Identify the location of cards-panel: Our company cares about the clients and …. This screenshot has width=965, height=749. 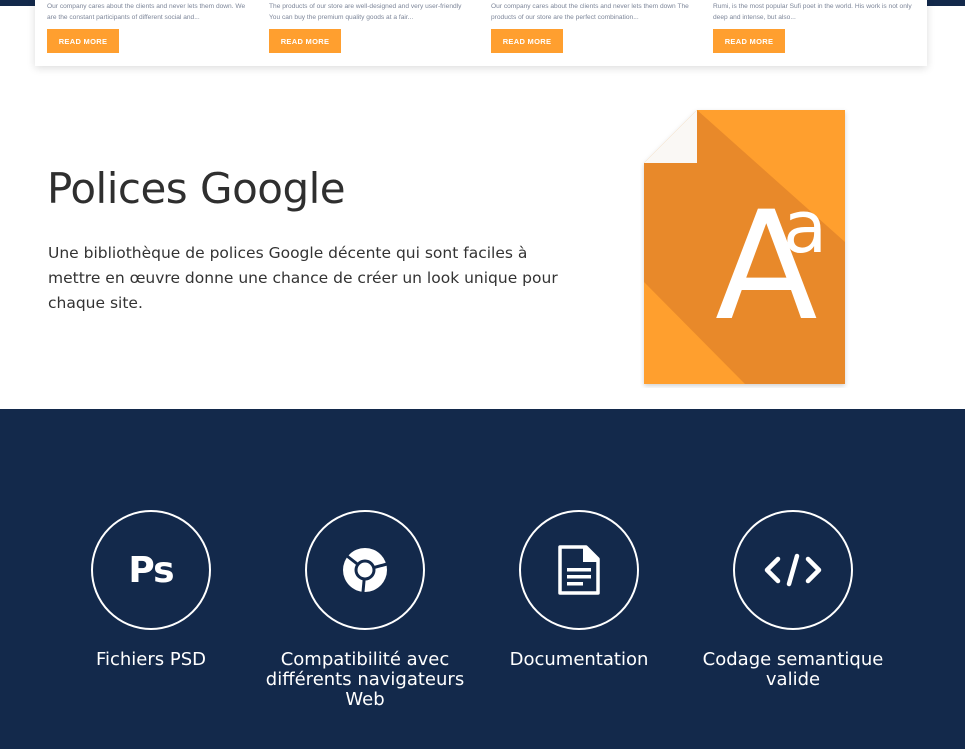
(481, 33).